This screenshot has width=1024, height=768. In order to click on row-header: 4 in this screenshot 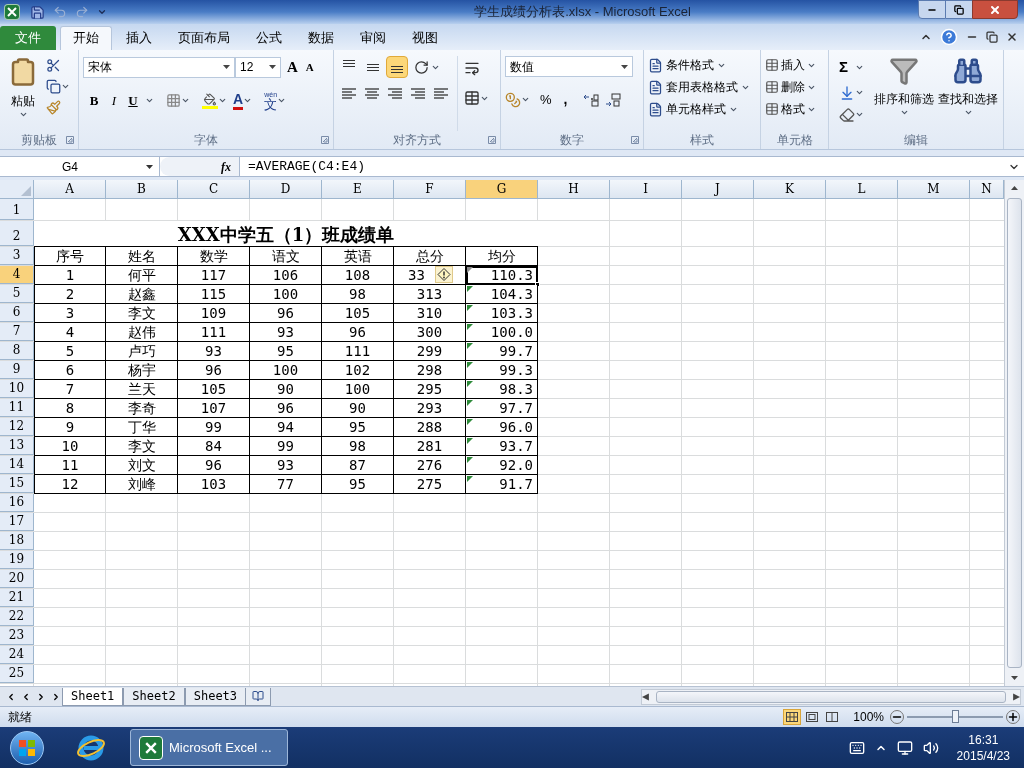, I will do `click(17, 275)`.